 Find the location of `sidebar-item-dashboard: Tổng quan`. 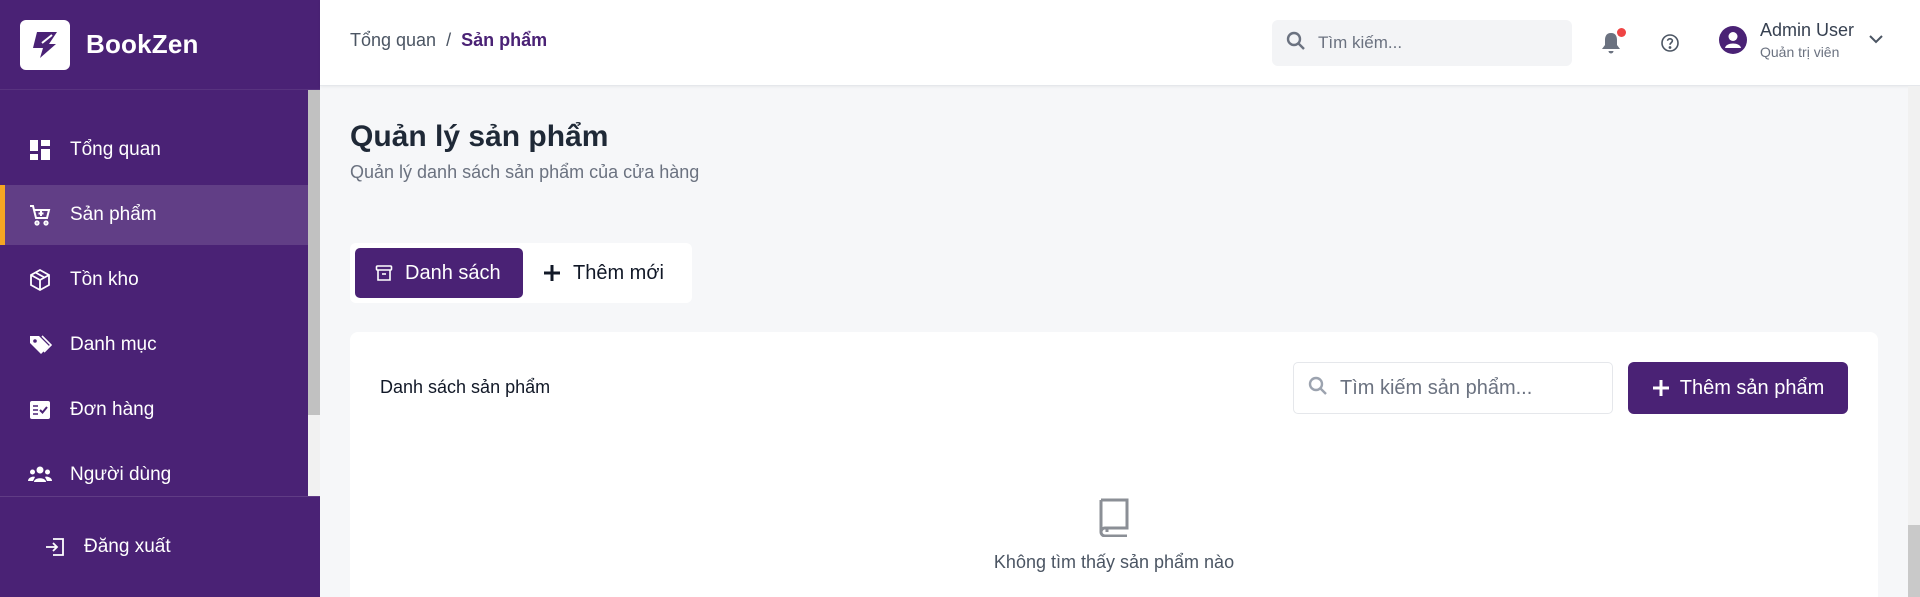

sidebar-item-dashboard: Tổng quan is located at coordinates (154, 150).